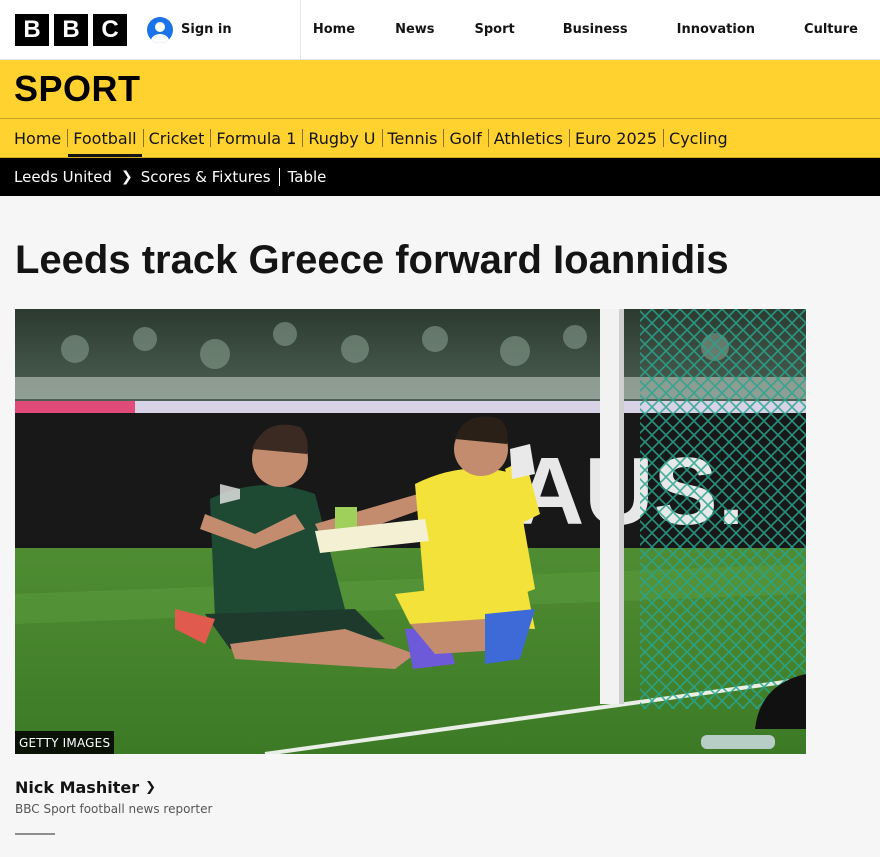  Describe the element at coordinates (842, 30) in the screenshot. I see `top-nav-culture: Culture` at that location.